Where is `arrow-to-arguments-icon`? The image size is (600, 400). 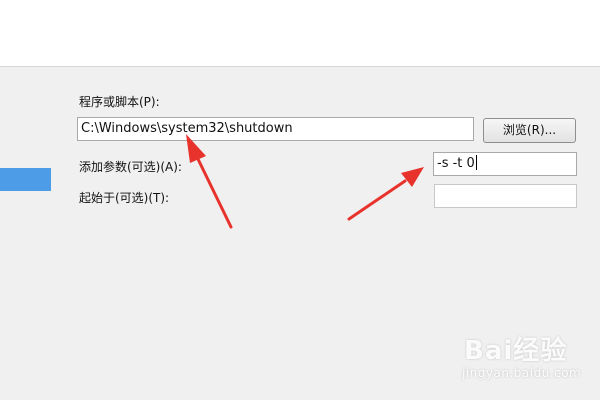
arrow-to-arguments-icon is located at coordinates (385, 194).